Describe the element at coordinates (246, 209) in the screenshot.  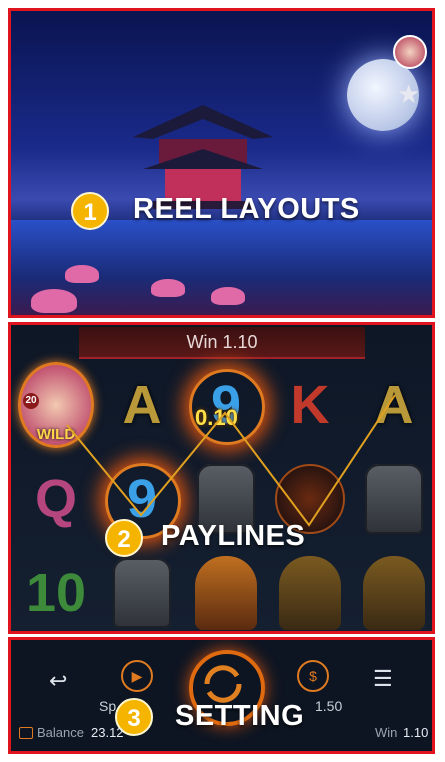
I see `callout-label: REEL LAYOUTS` at that location.